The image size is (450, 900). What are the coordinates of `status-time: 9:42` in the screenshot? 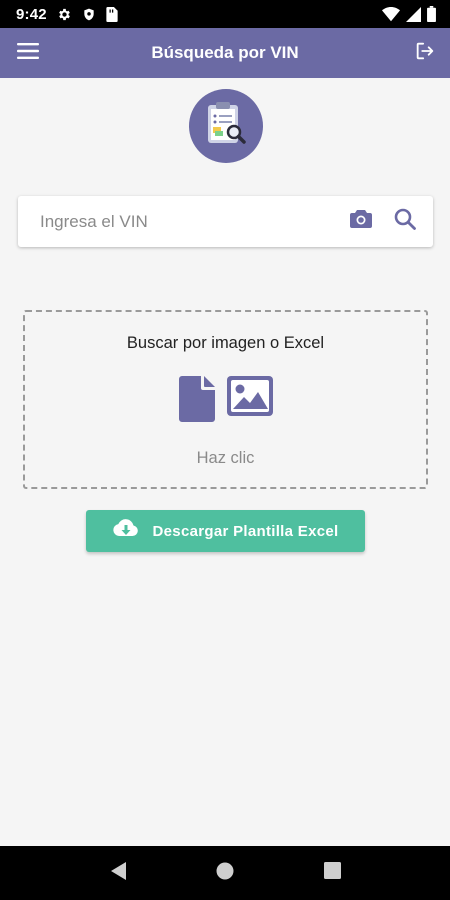 It's located at (31, 14).